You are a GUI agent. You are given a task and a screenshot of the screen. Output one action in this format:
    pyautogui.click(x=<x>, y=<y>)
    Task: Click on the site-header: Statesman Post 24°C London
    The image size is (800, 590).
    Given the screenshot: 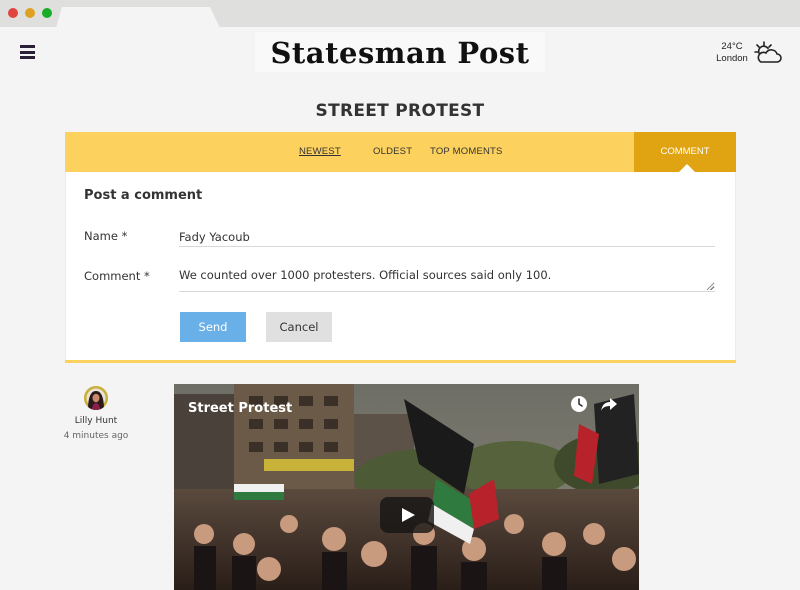 What is the action you would take?
    pyautogui.click(x=400, y=53)
    